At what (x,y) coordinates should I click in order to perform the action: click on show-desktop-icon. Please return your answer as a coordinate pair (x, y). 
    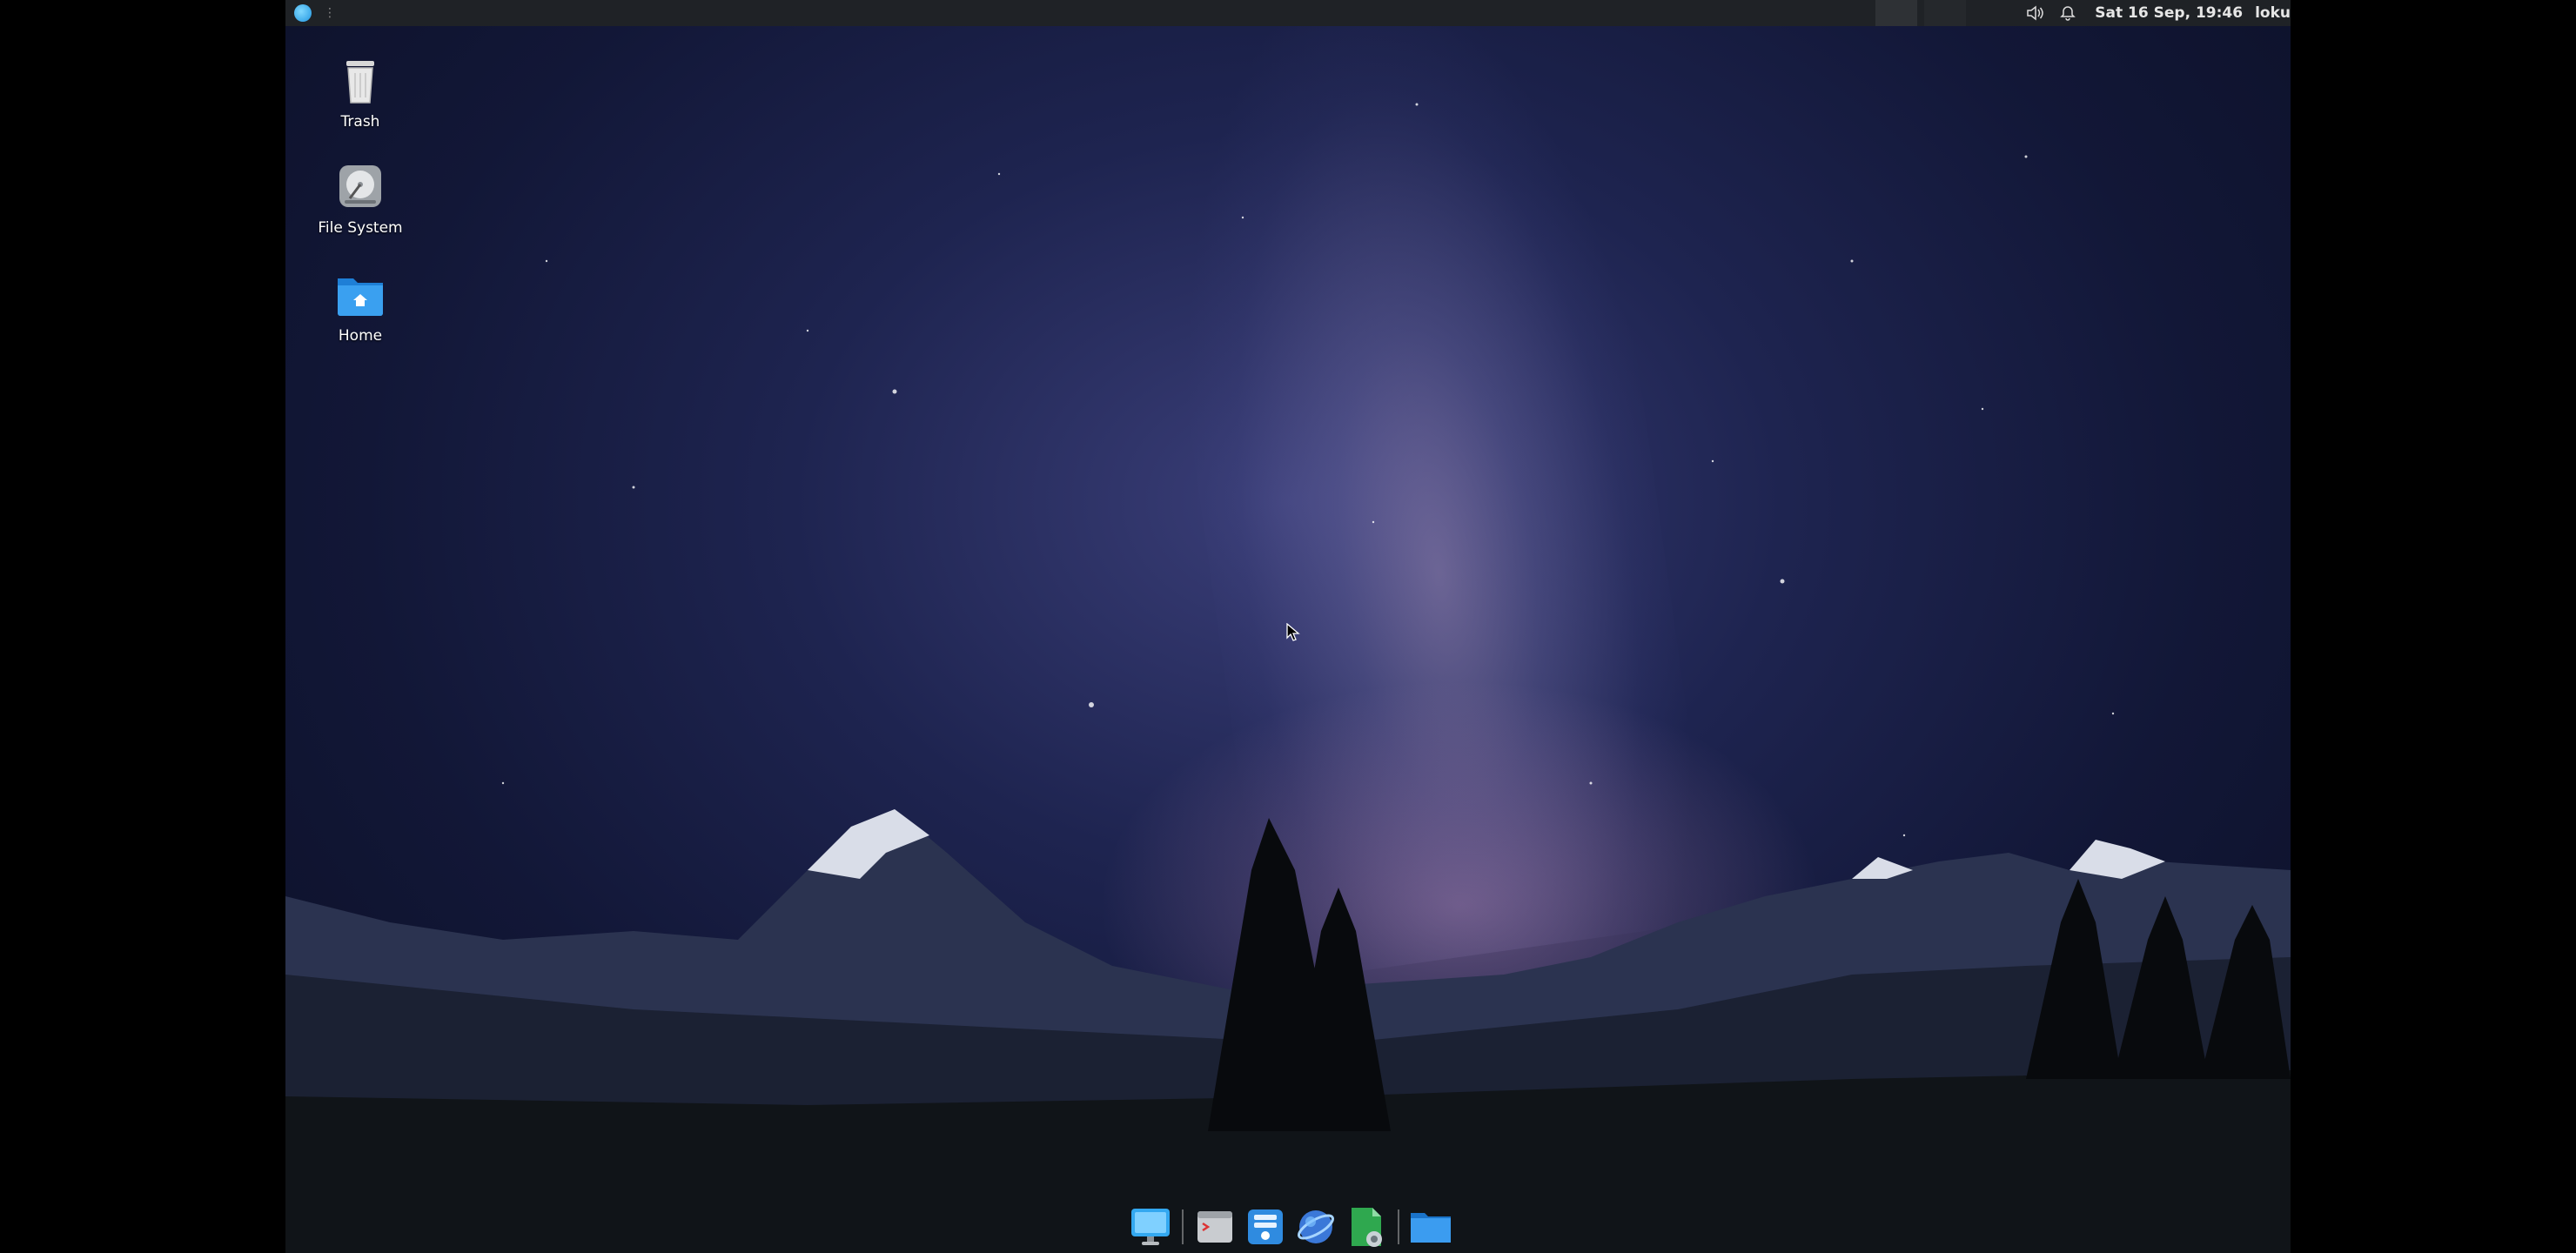
    Looking at the image, I should click on (1150, 1227).